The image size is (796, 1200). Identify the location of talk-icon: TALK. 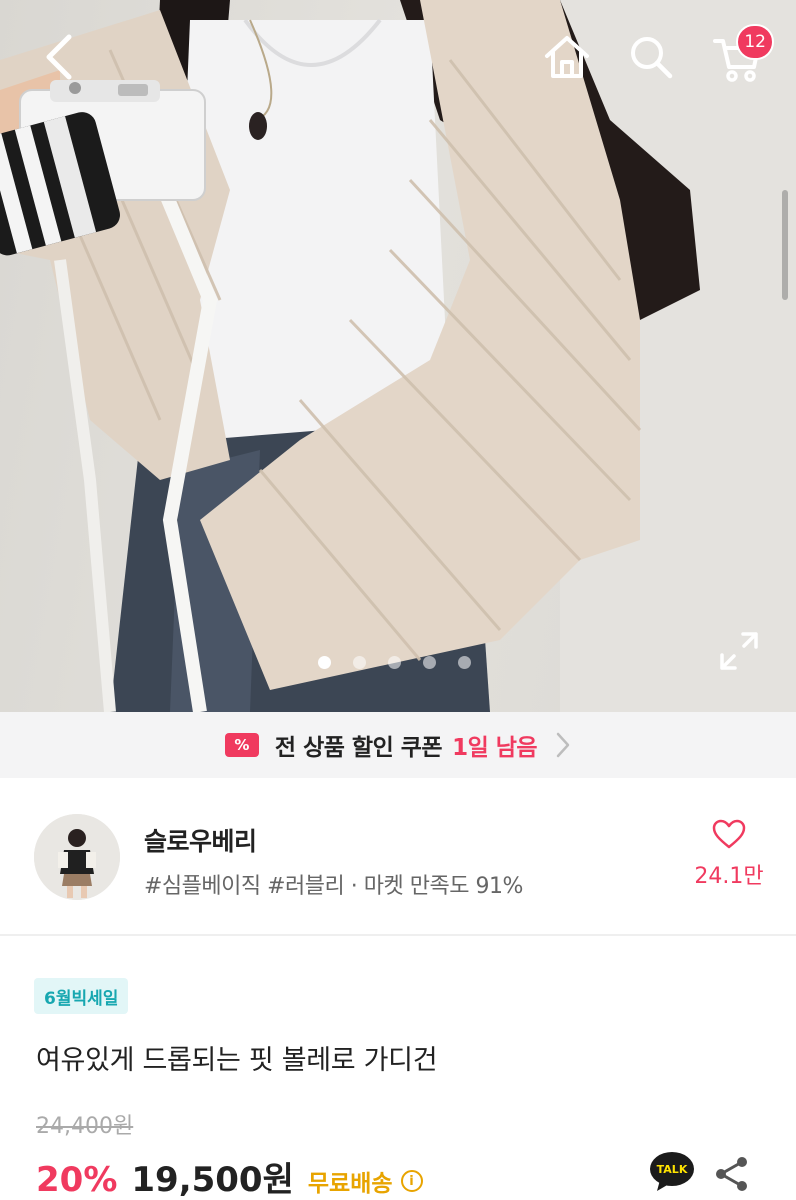
(672, 1171).